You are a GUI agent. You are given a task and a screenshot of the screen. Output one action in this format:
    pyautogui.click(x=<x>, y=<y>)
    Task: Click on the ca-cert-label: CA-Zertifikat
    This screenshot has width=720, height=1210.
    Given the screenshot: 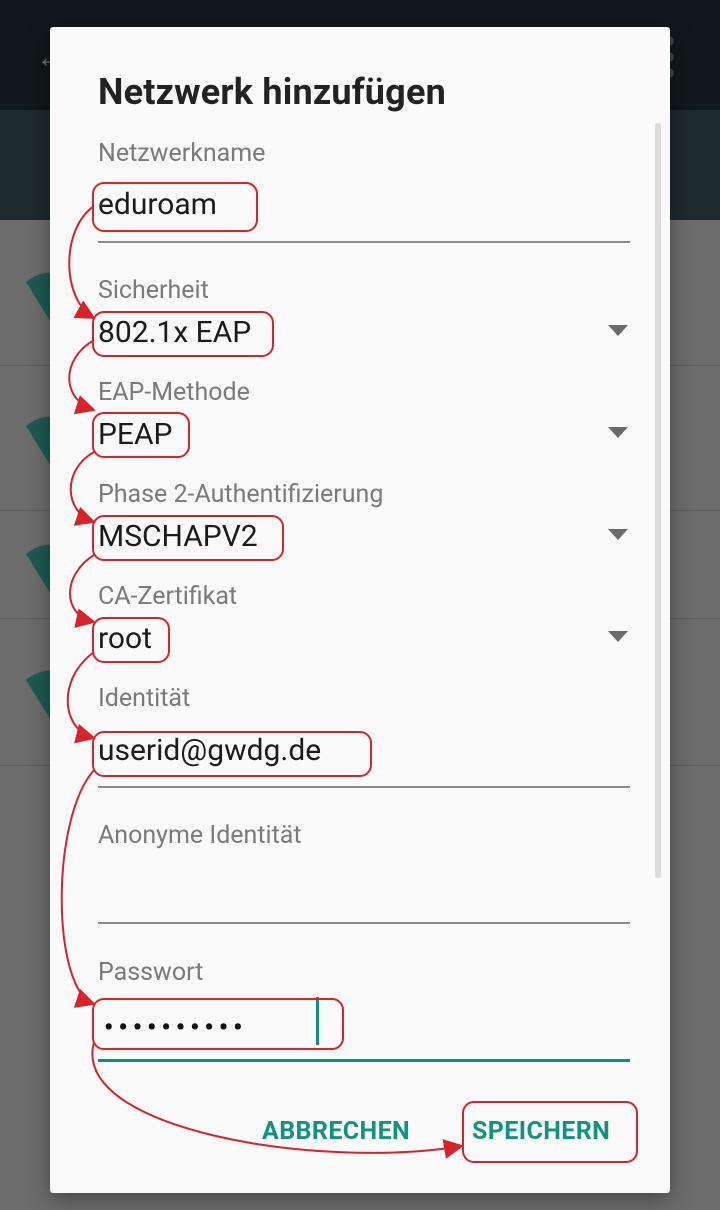 What is the action you would take?
    pyautogui.click(x=168, y=596)
    